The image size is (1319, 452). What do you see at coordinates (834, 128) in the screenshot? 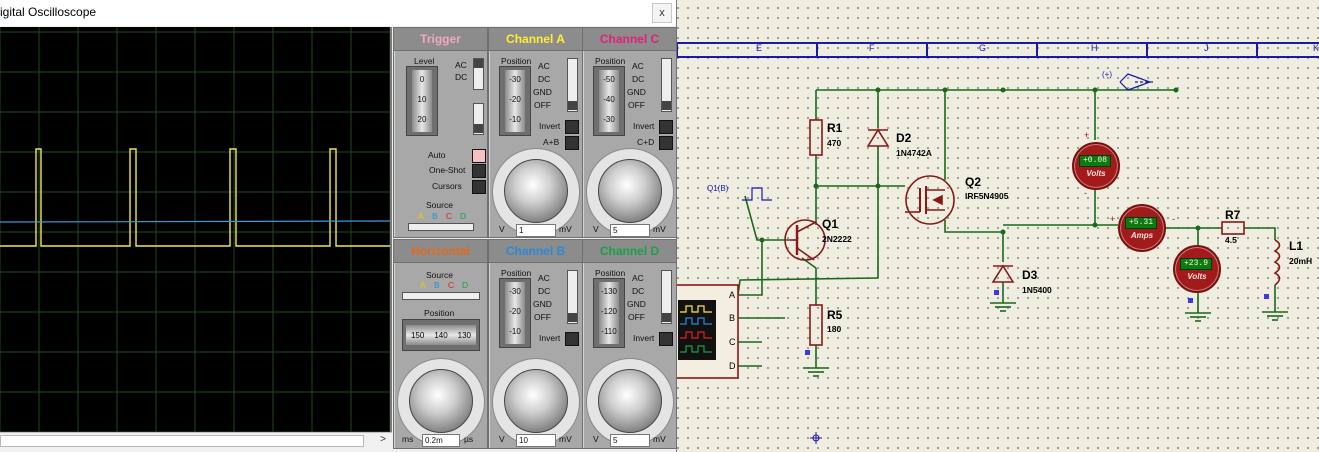
I see `r1-ref: R1` at bounding box center [834, 128].